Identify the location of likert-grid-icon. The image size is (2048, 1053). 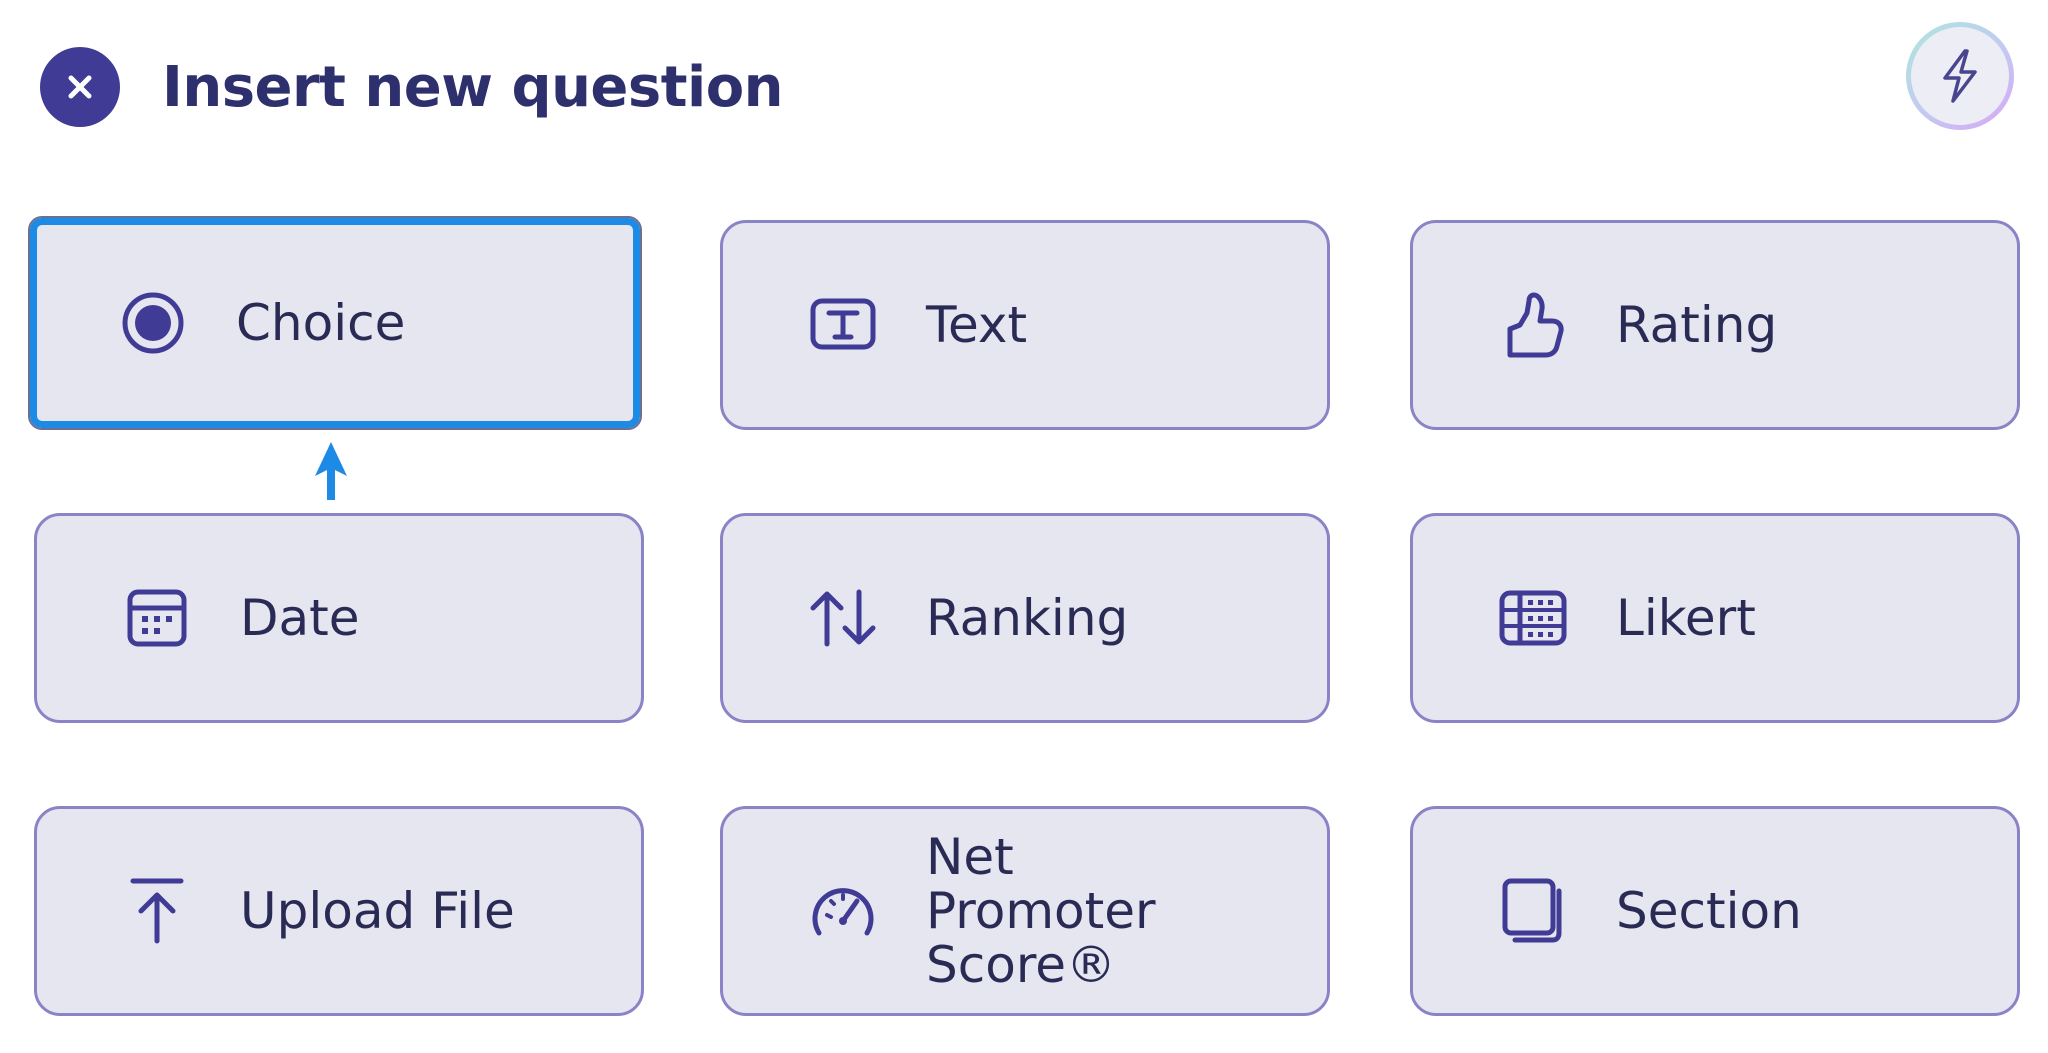
(1533, 618).